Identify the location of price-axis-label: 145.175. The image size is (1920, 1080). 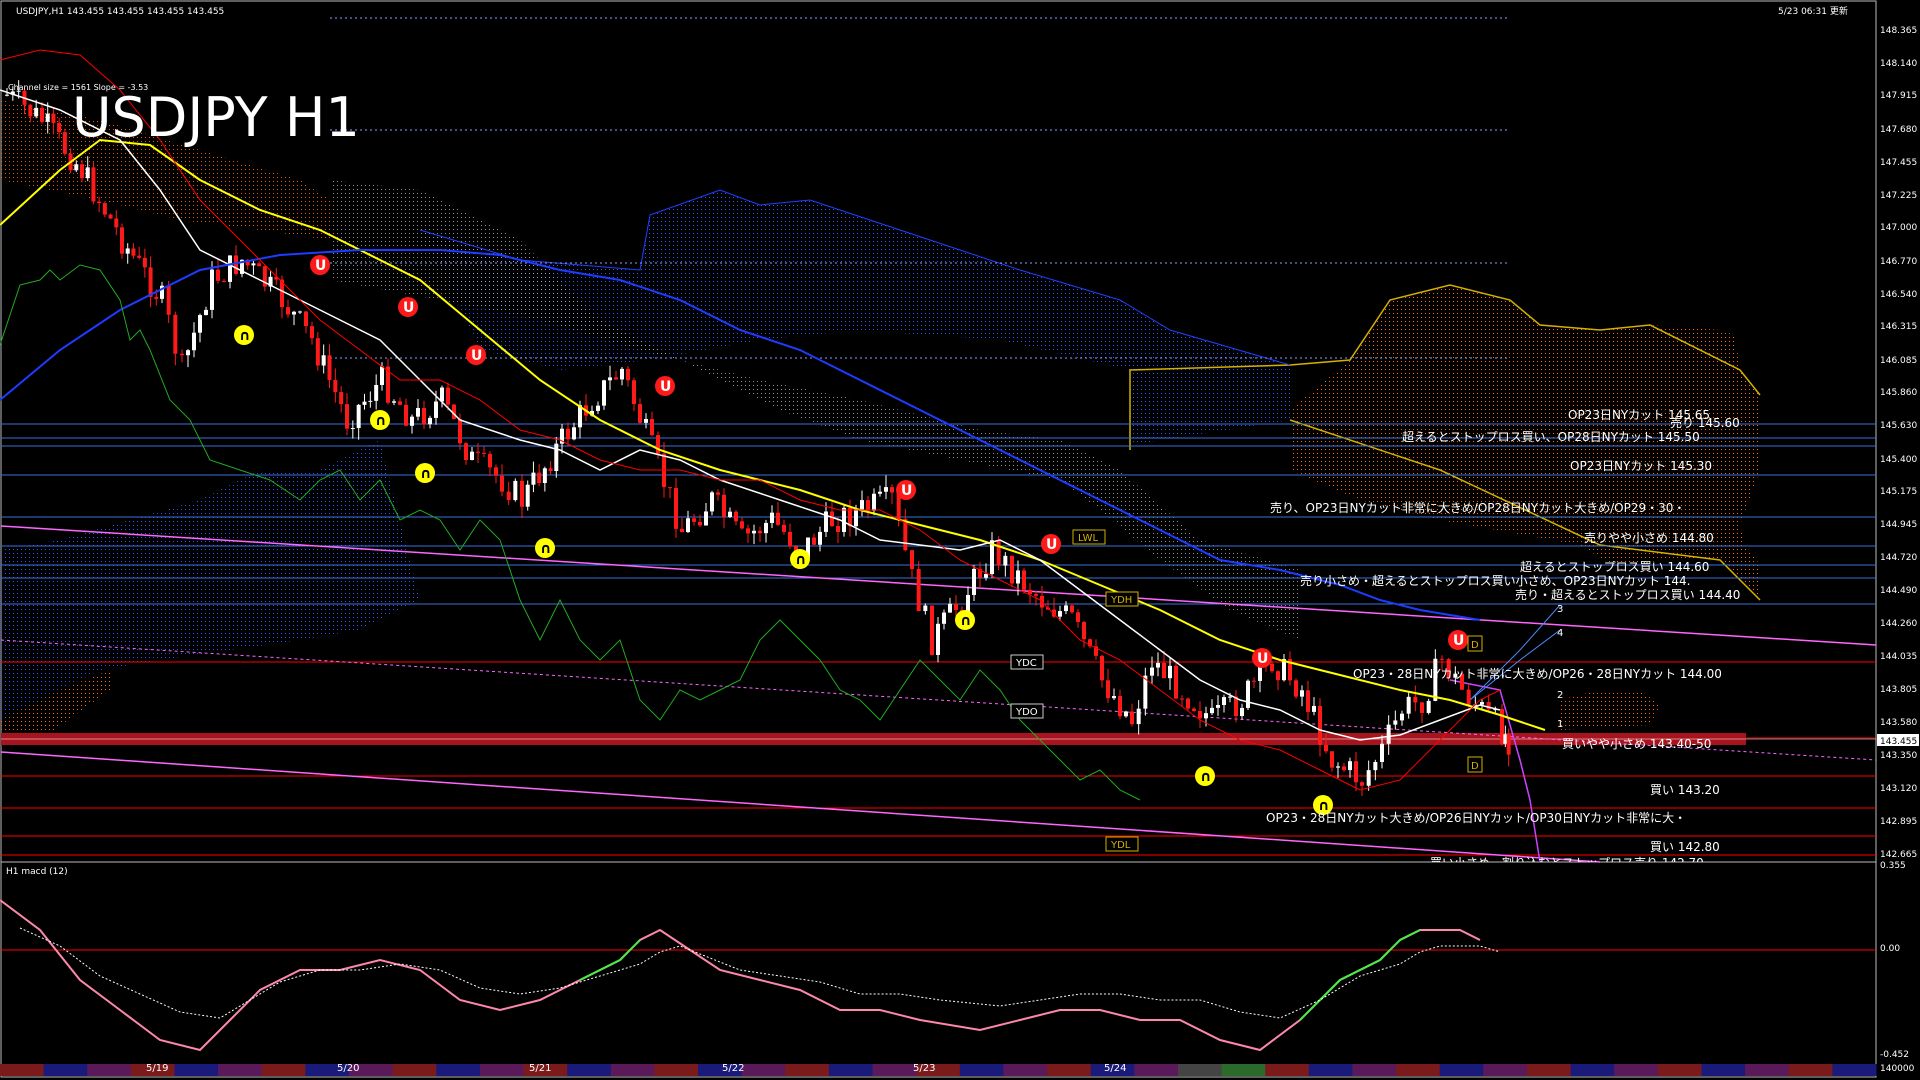
(1899, 492).